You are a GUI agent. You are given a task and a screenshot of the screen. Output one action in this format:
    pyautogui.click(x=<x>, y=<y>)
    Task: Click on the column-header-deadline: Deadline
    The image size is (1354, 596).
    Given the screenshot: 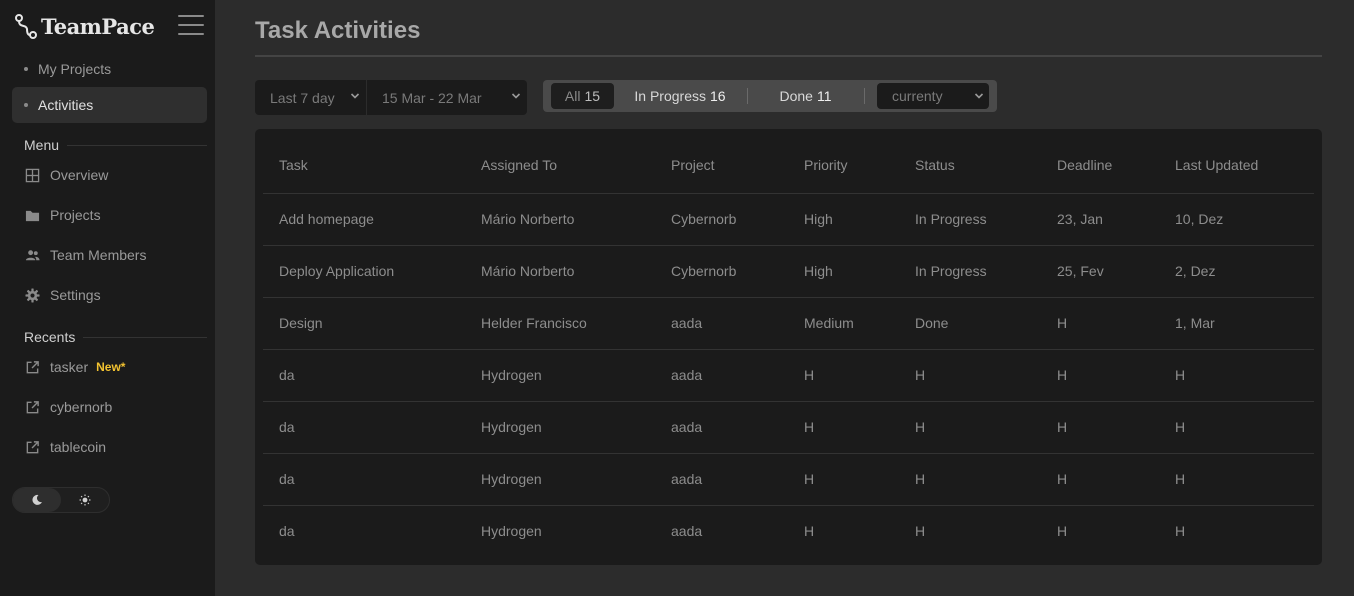 What is the action you would take?
    pyautogui.click(x=1084, y=165)
    